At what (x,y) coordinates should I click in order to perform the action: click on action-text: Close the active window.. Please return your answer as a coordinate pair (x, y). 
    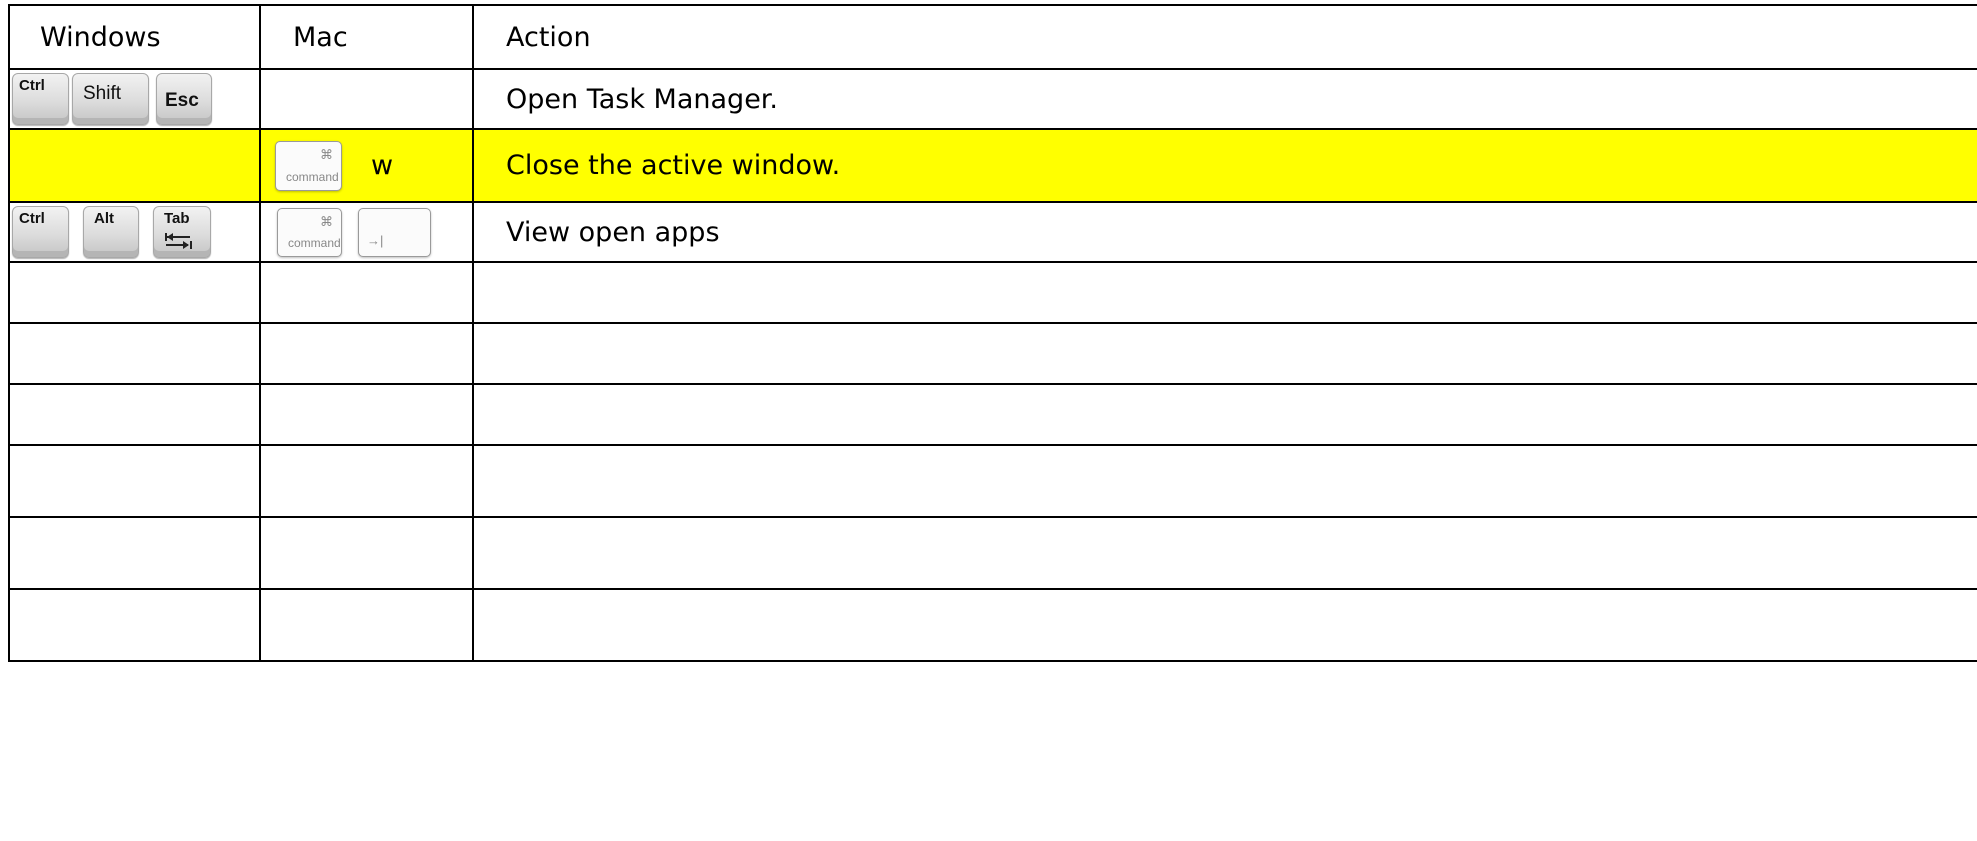
    Looking at the image, I should click on (673, 165).